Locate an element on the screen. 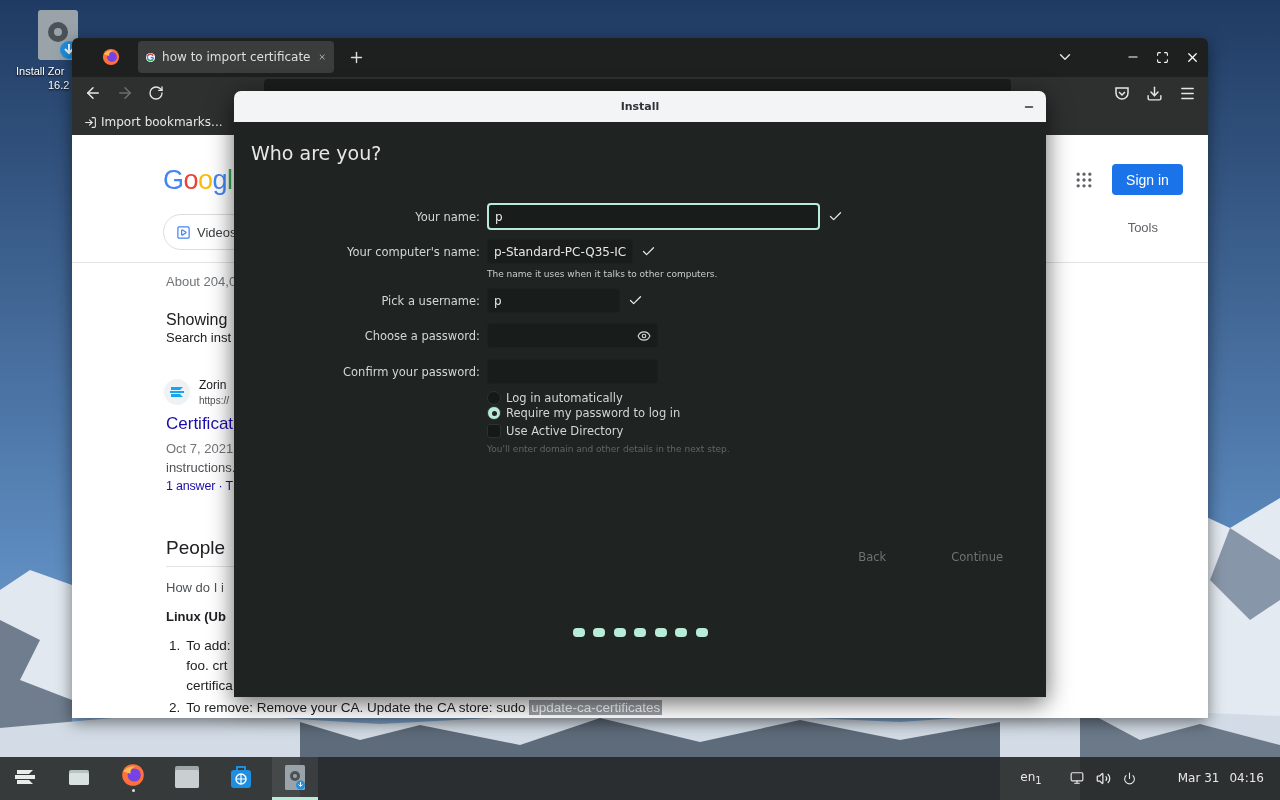 Image resolution: width=1280 pixels, height=800 pixels. question-text: How do I i is located at coordinates (195, 588).